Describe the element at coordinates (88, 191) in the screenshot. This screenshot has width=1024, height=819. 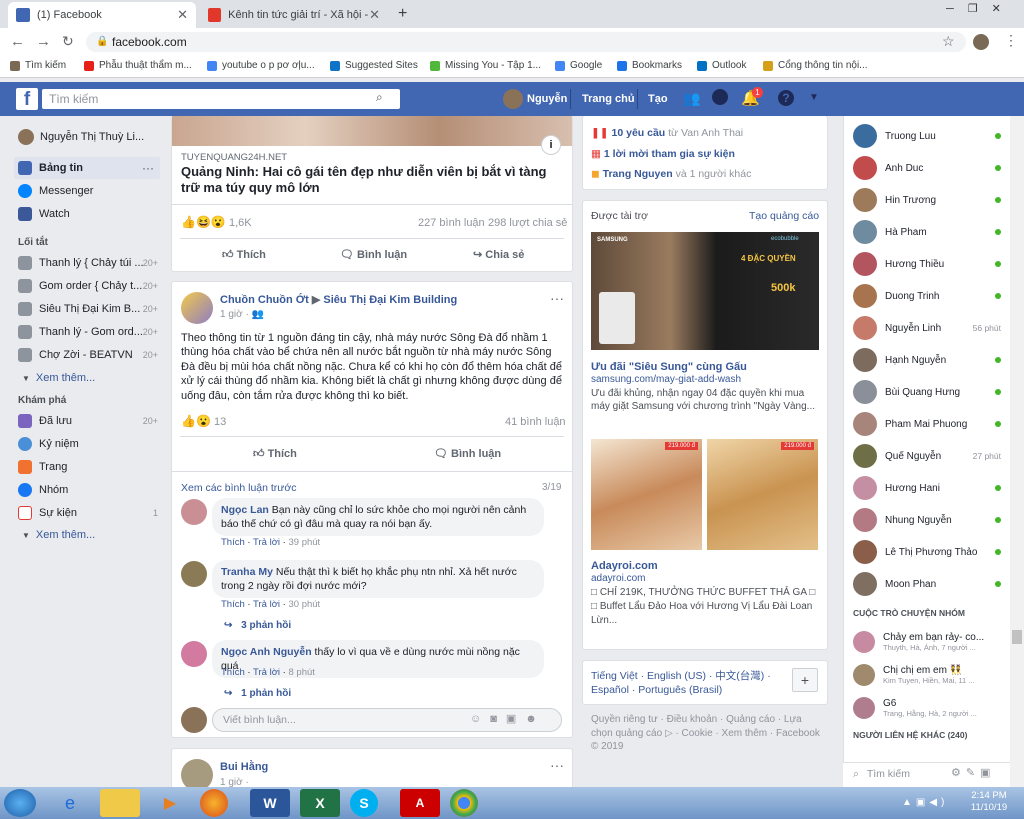
I see `sidebar-item-messenger: Messenger` at that location.